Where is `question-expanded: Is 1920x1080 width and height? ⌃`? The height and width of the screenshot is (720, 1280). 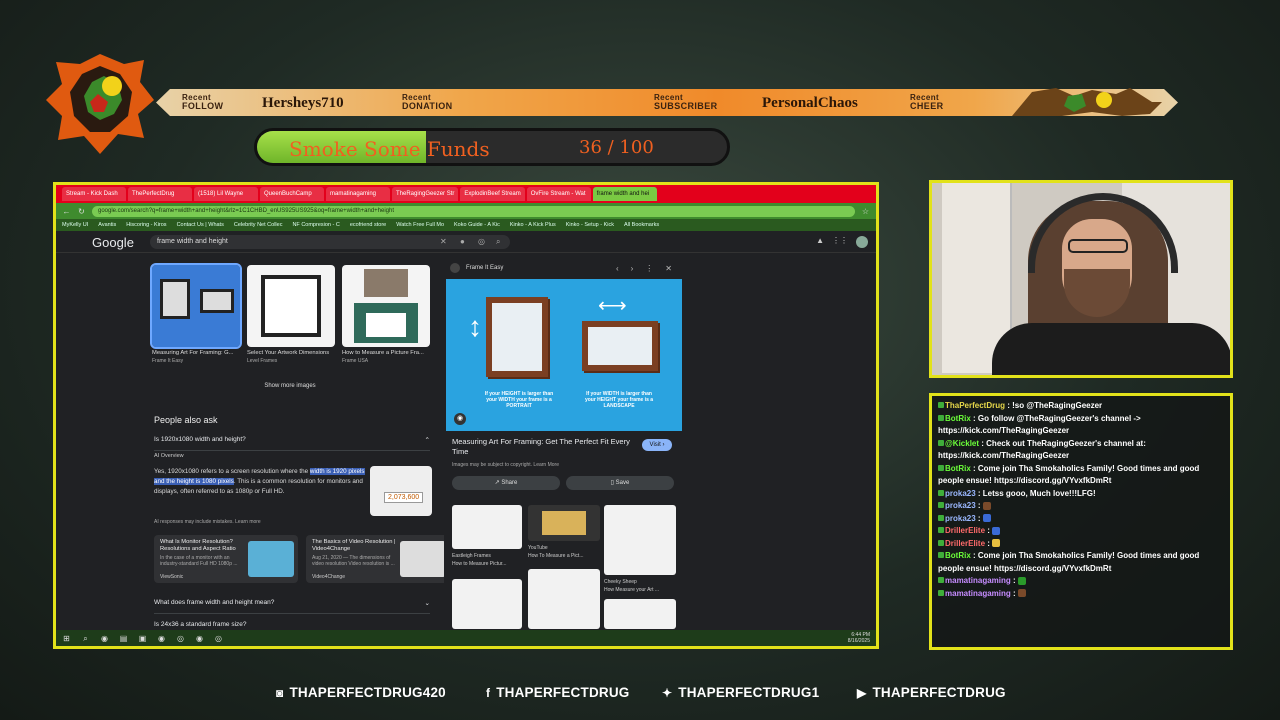 question-expanded: Is 1920x1080 width and height? ⌃ is located at coordinates (292, 443).